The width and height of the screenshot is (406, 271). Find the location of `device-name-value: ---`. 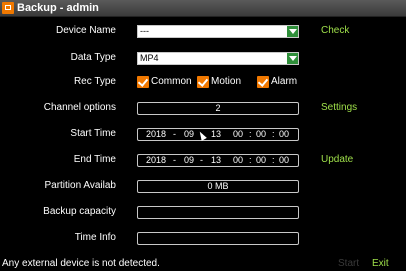

device-name-value: --- is located at coordinates (144, 31).